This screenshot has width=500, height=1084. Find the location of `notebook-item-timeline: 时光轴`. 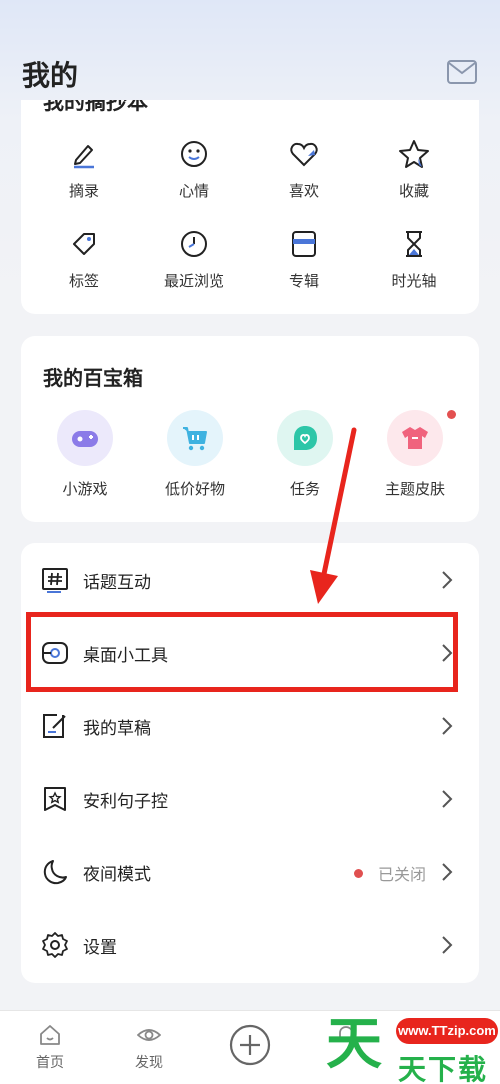

notebook-item-timeline: 时光轴 is located at coordinates (414, 259).